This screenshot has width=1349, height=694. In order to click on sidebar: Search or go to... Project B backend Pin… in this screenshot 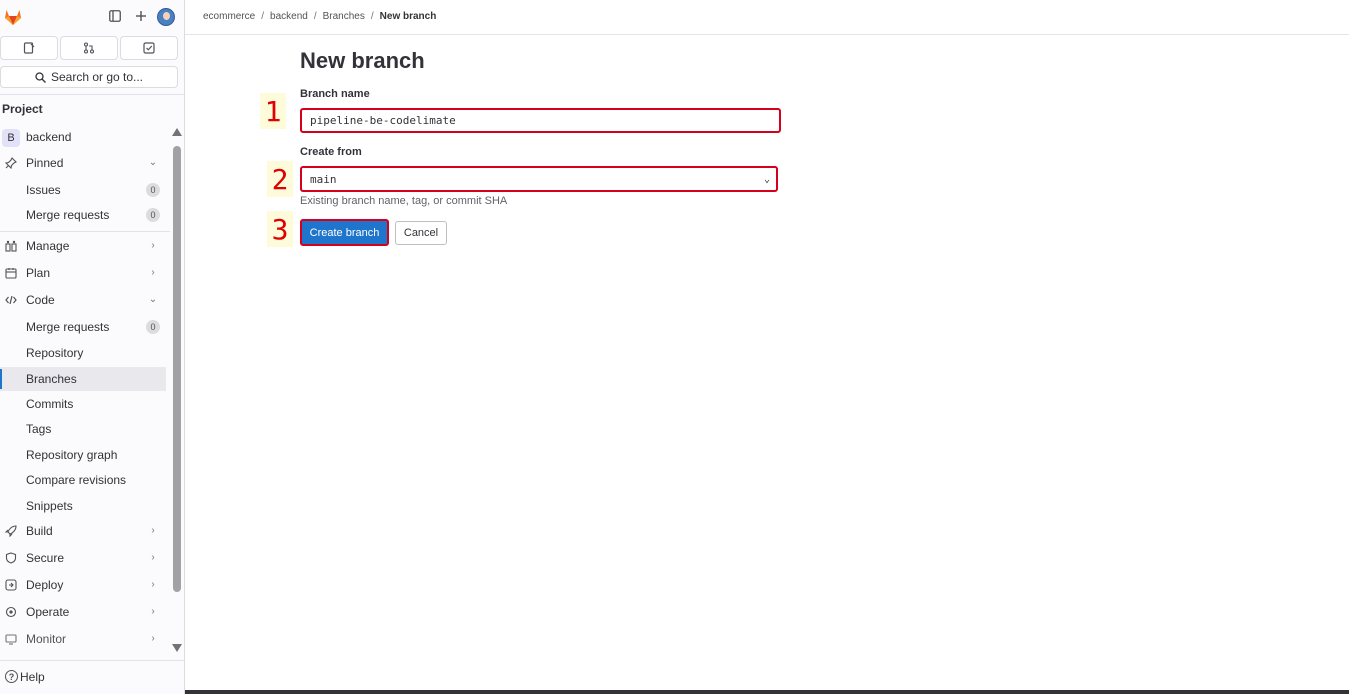, I will do `click(92, 347)`.